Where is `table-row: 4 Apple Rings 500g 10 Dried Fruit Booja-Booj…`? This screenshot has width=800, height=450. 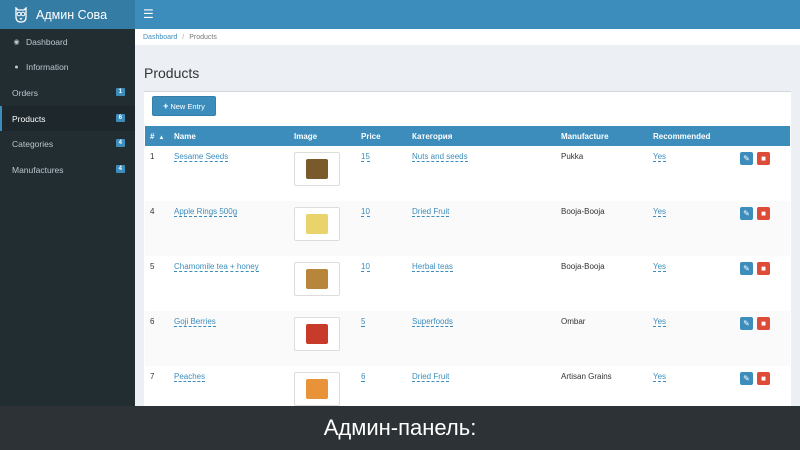
table-row: 4 Apple Rings 500g 10 Dried Fruit Booja-Booj… is located at coordinates (467, 228).